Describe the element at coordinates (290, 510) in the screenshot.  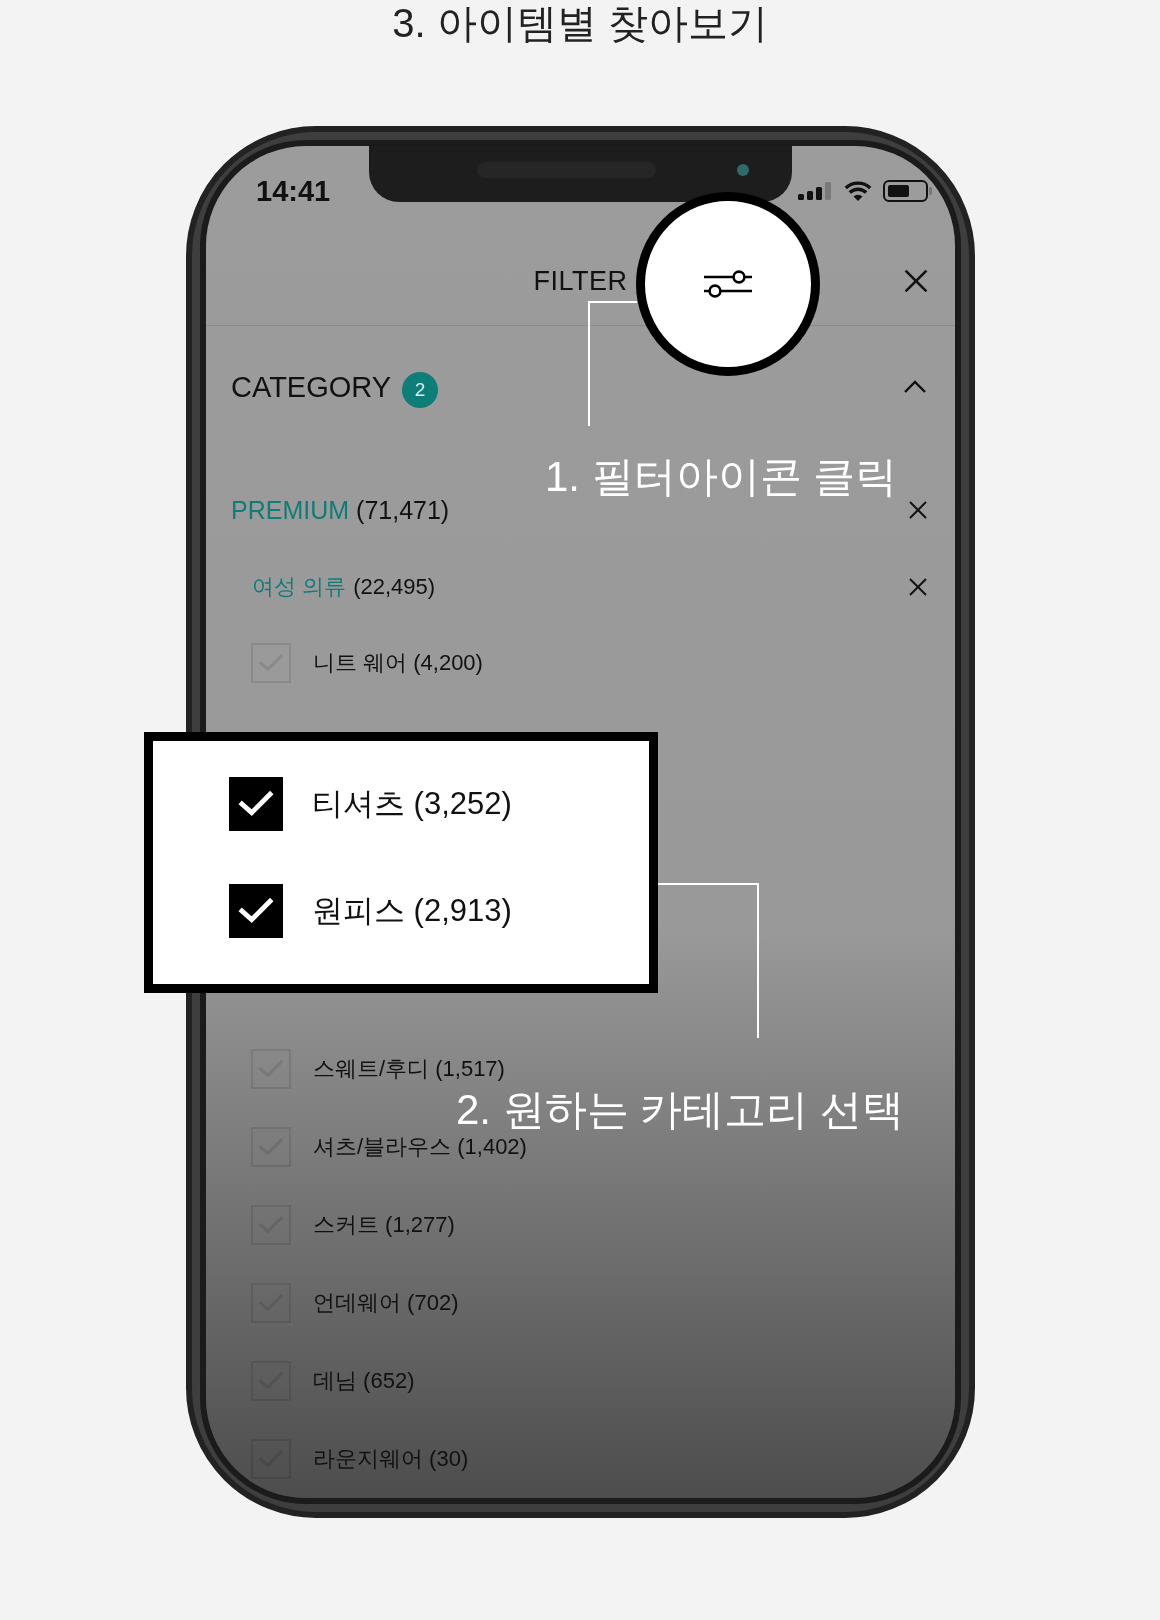
I see `category-name: PREMIUM` at that location.